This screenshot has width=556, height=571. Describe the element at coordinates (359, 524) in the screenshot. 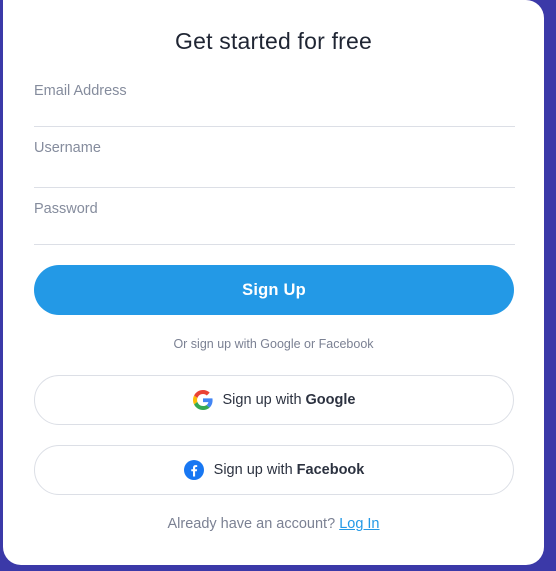

I see `login-link: Log In` at that location.